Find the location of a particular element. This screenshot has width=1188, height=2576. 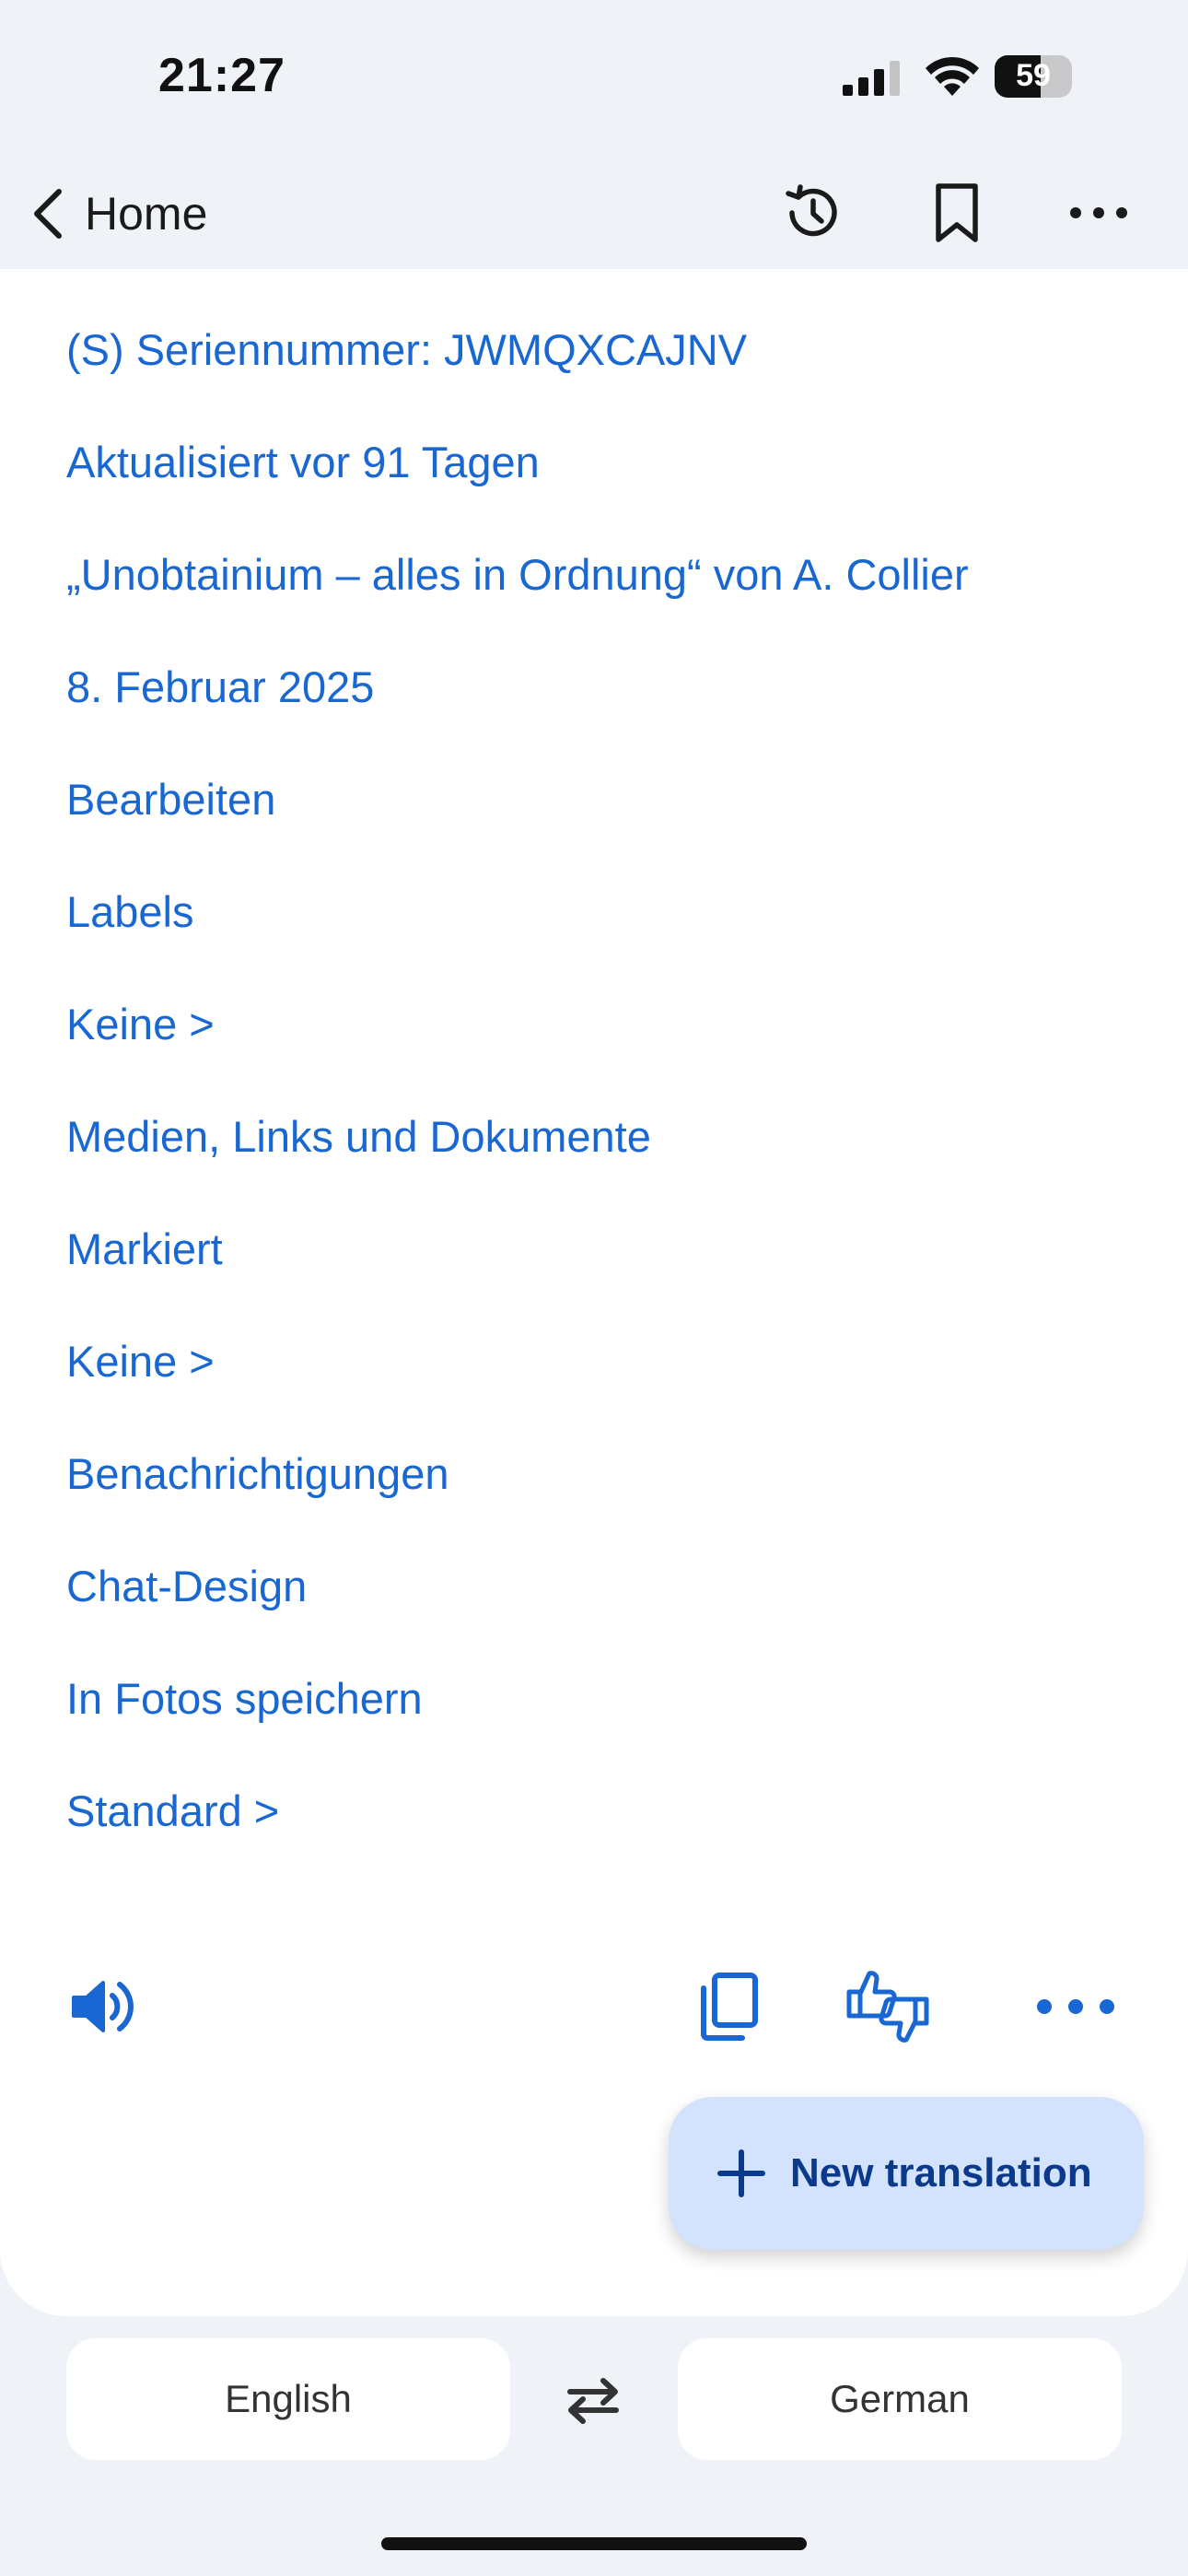

cellular-signal-icon is located at coordinates (871, 78).